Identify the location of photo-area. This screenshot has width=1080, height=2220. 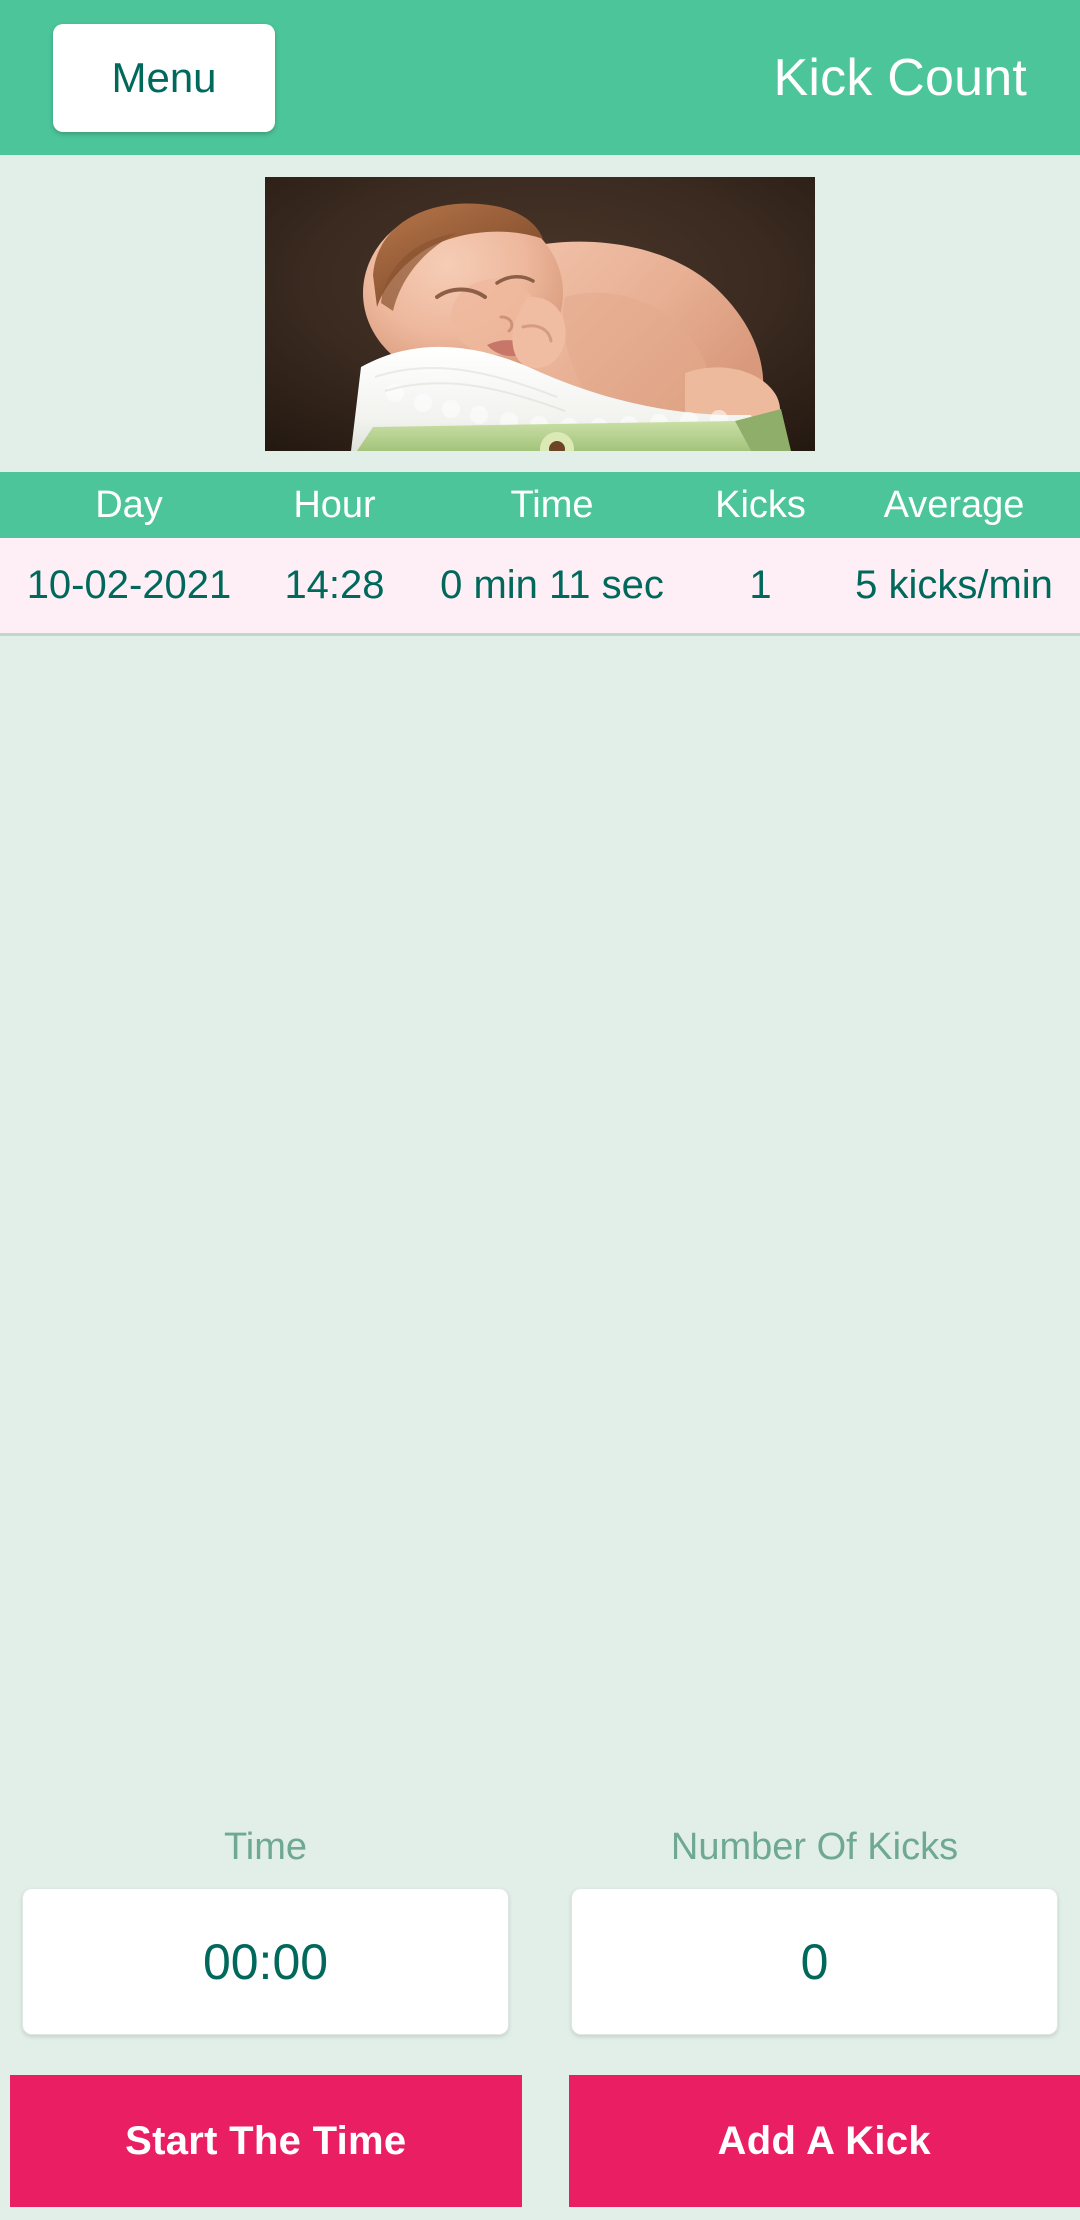
(540, 313).